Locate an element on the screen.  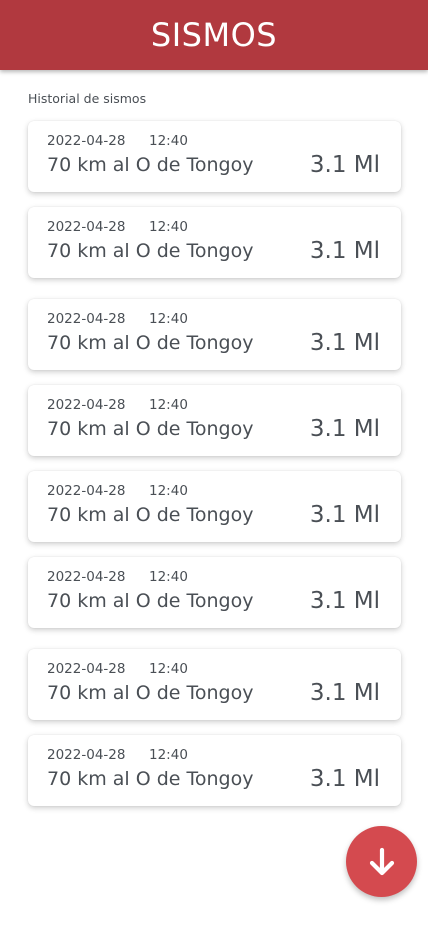
arrow-down-icon is located at coordinates (381, 861).